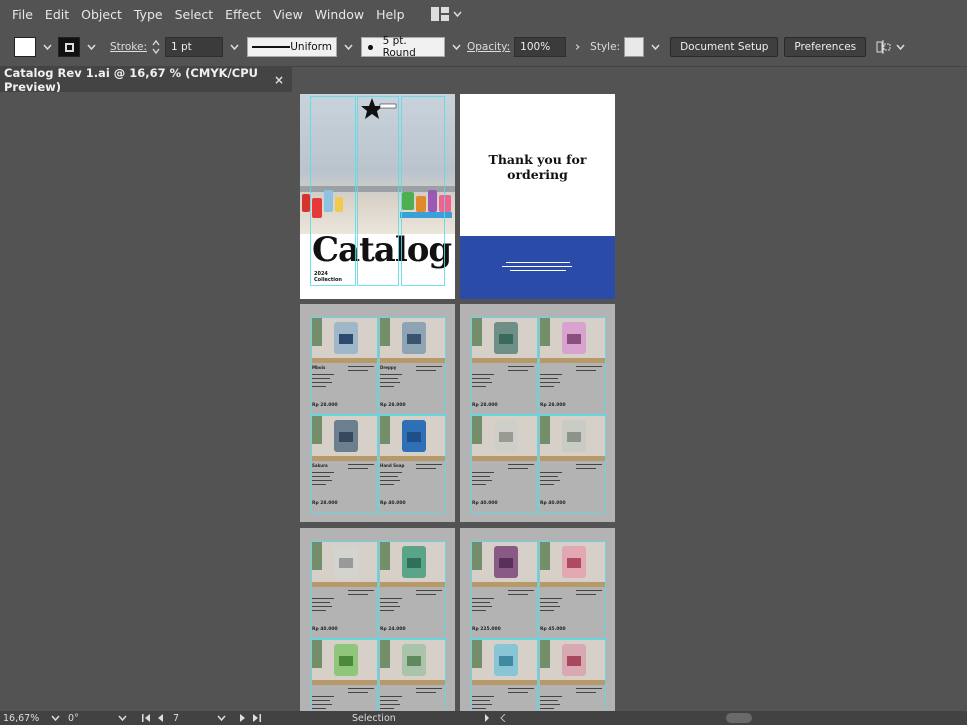  What do you see at coordinates (101, 14) in the screenshot?
I see `menu-object: Object` at bounding box center [101, 14].